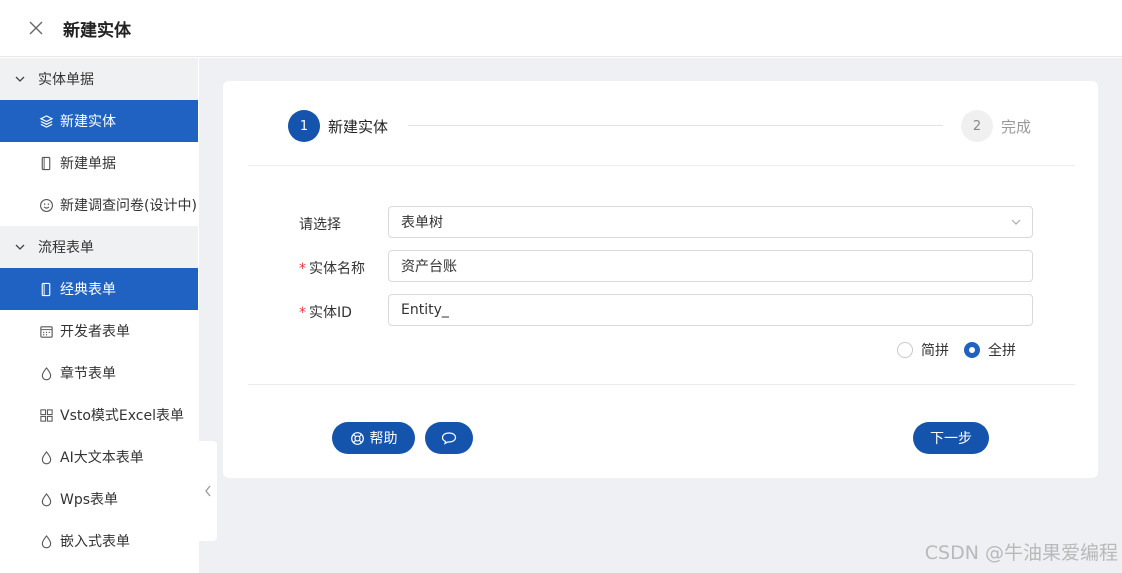  I want to click on lifebuoy-icon, so click(357, 438).